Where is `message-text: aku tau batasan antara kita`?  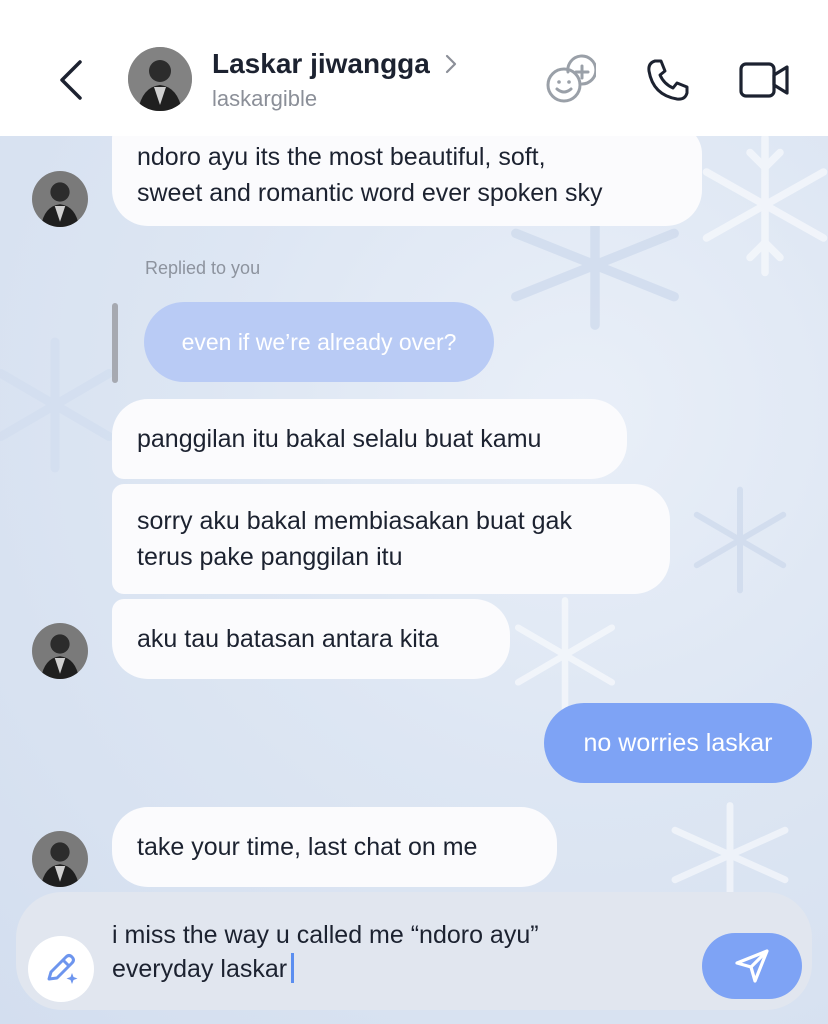 message-text: aku tau batasan antara kita is located at coordinates (288, 639).